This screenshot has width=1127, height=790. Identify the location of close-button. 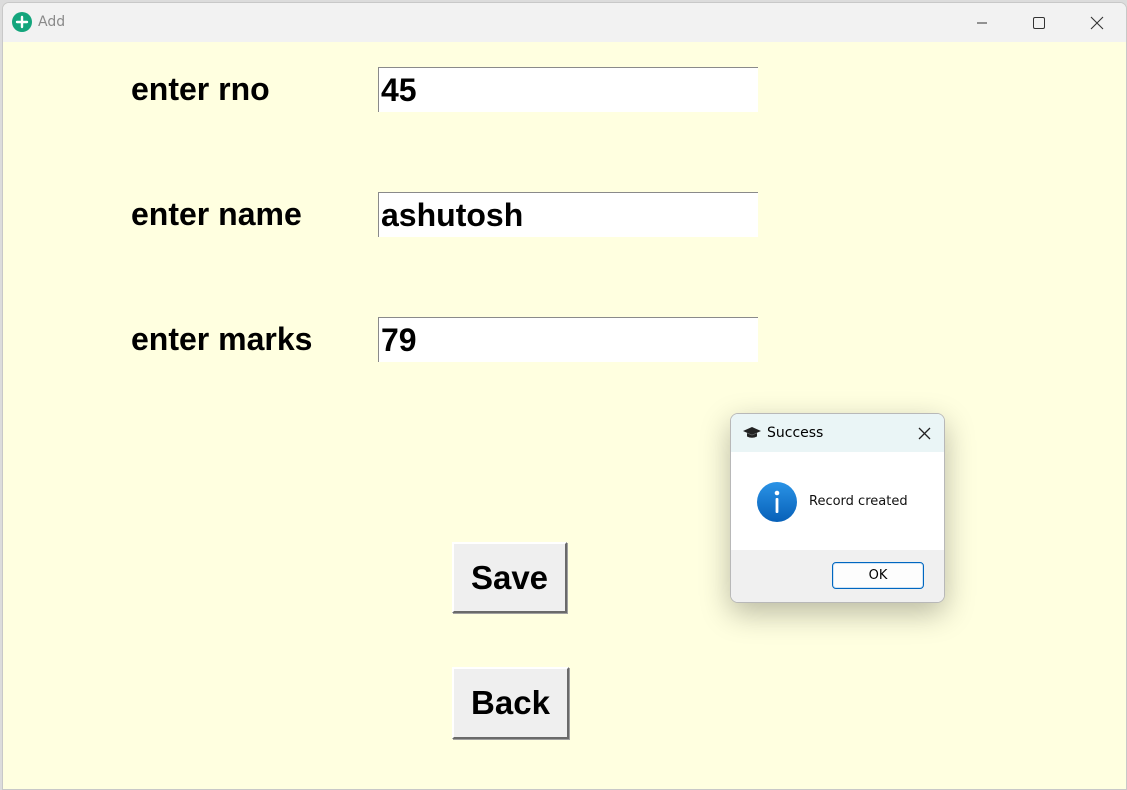
(1097, 22).